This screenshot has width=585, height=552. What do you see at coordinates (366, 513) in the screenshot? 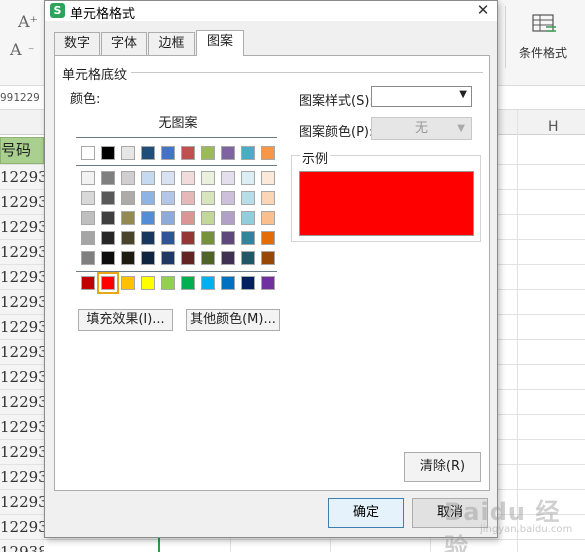
I see `ok-button: 确定` at bounding box center [366, 513].